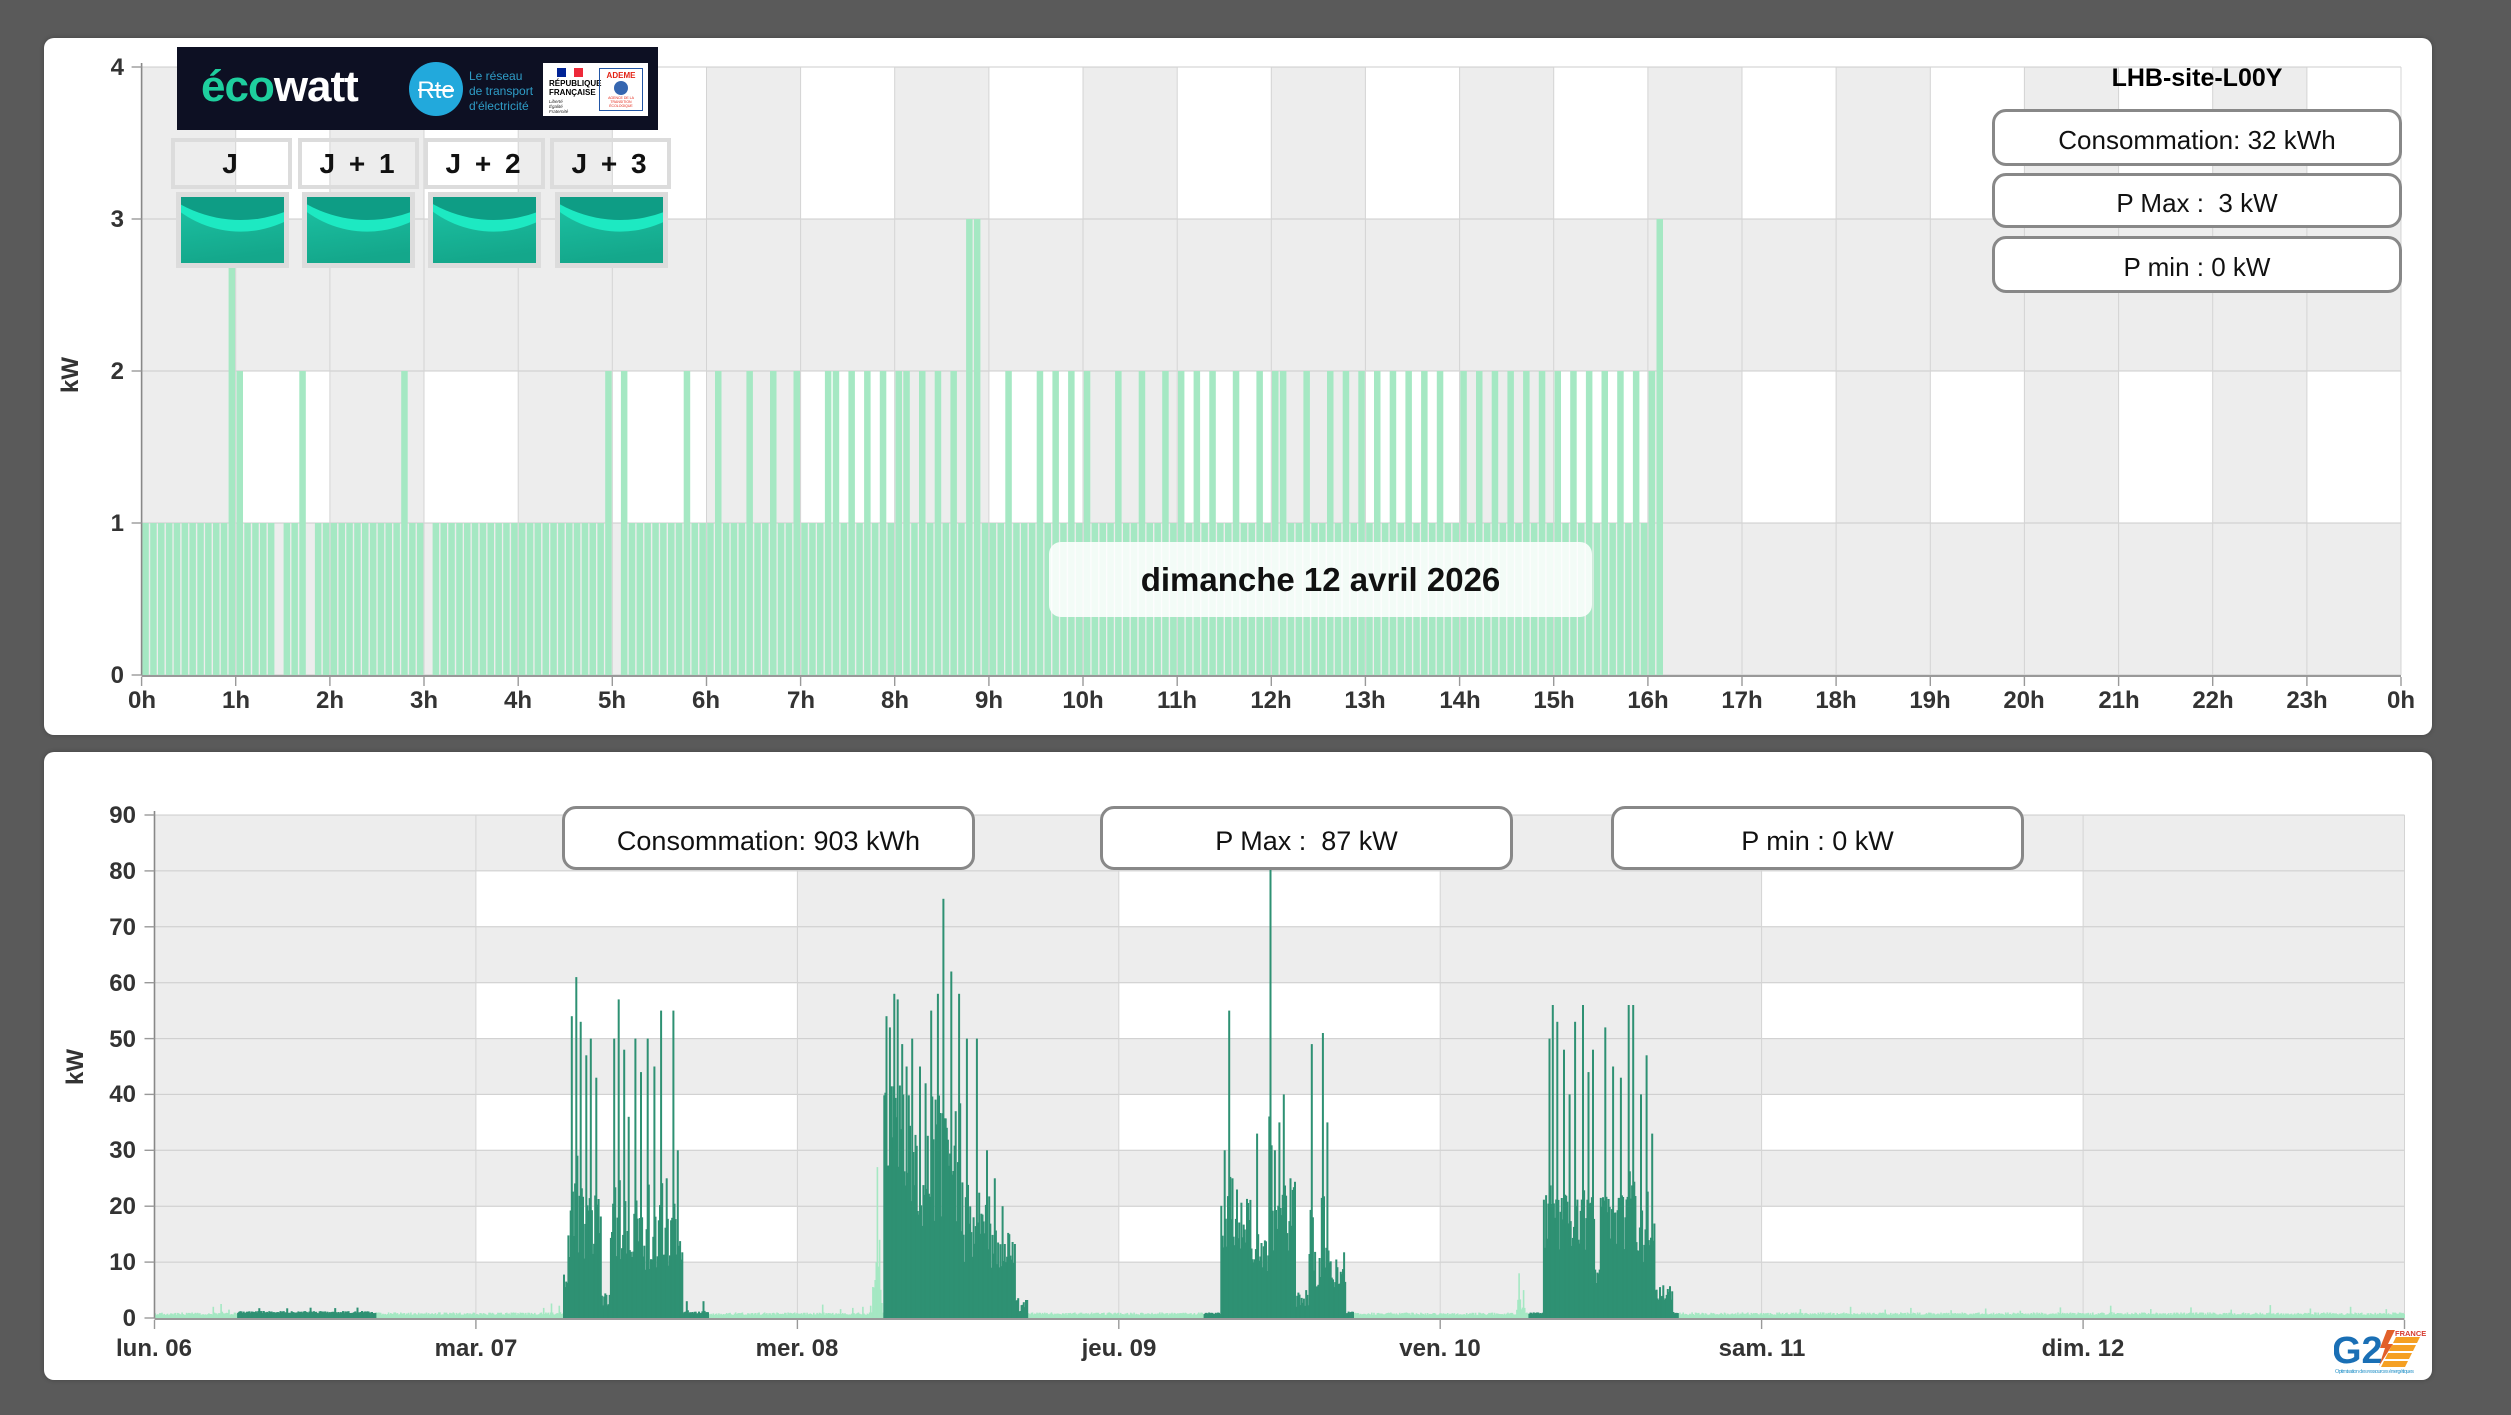 Image resolution: width=2511 pixels, height=1415 pixels. What do you see at coordinates (1119, 1348) in the screenshot?
I see `svg-text: jeu. 09` at bounding box center [1119, 1348].